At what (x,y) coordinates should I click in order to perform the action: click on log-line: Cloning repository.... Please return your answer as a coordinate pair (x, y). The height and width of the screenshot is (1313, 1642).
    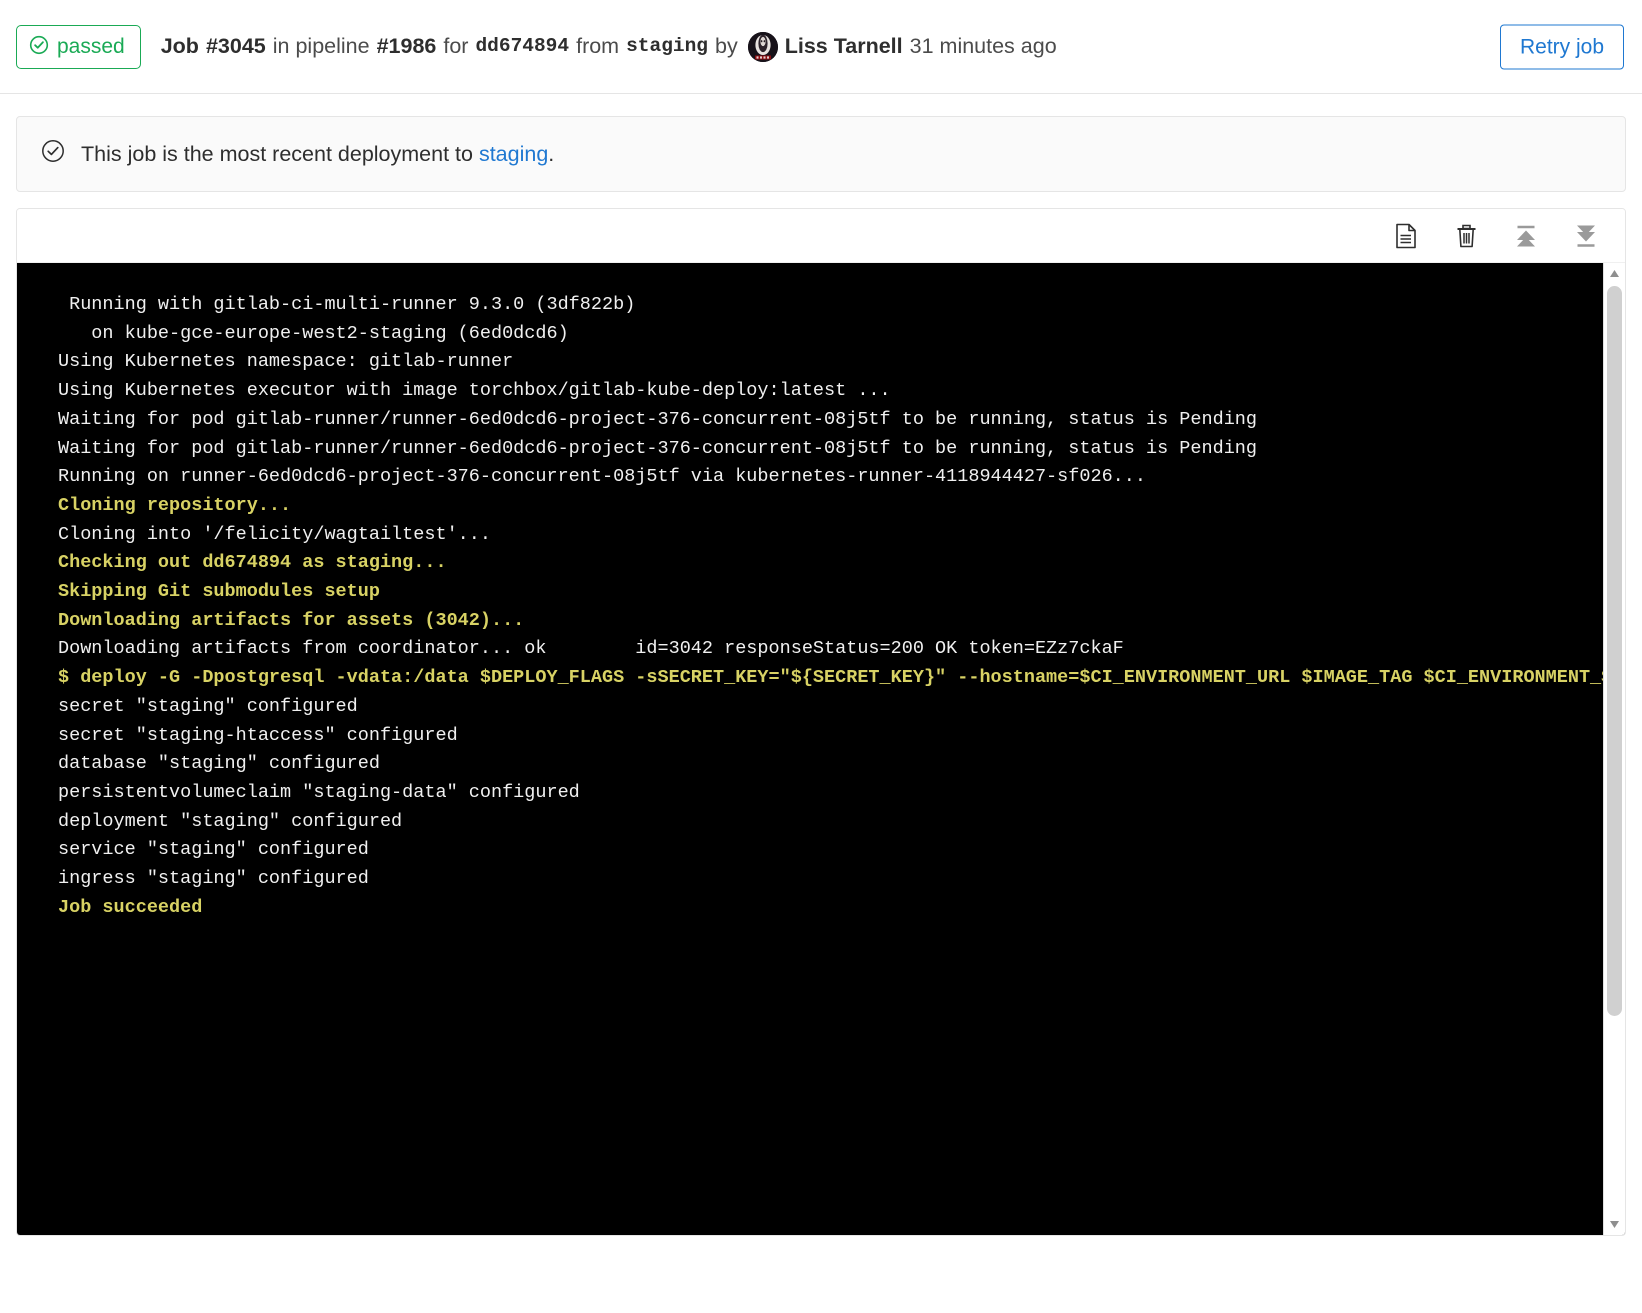
    Looking at the image, I should click on (175, 505).